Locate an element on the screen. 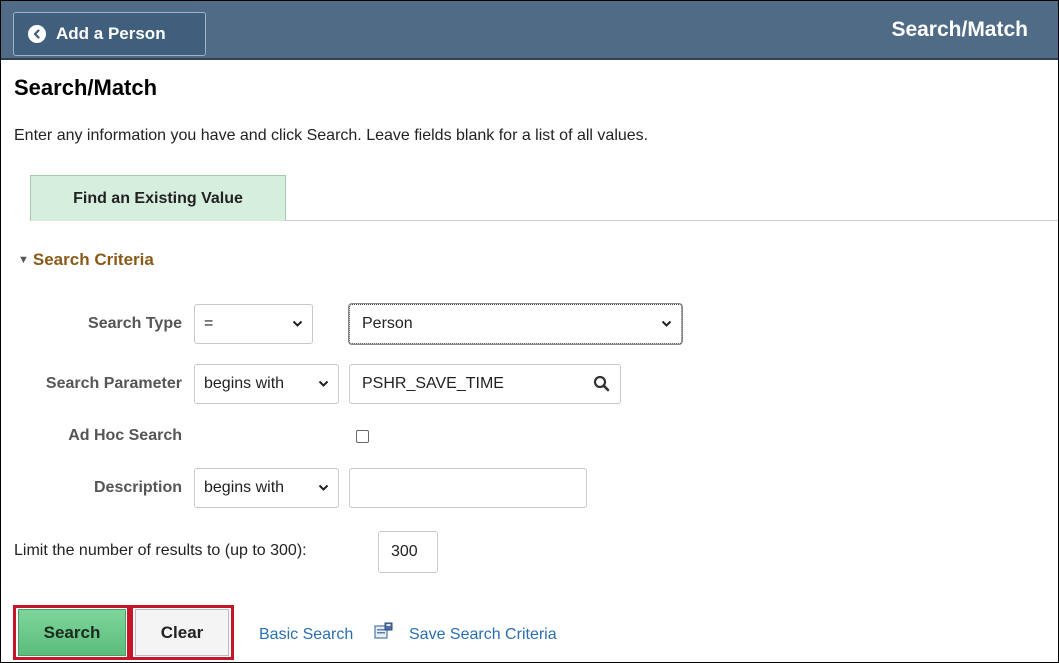 This screenshot has height=663, width=1059. tab-divider is located at coordinates (672, 220).